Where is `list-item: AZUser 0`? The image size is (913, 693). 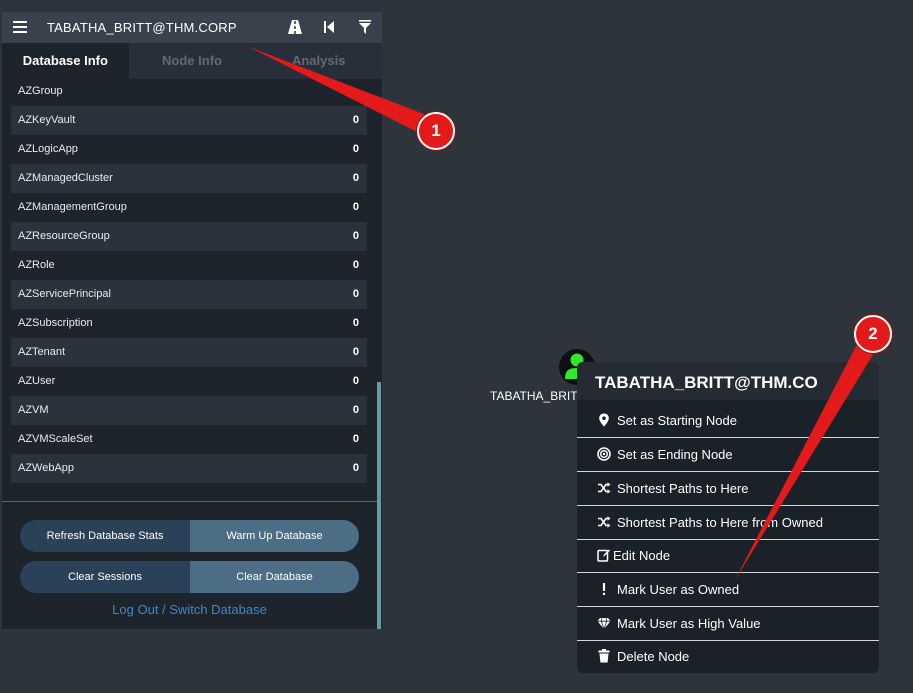
list-item: AZUser 0 is located at coordinates (189, 381).